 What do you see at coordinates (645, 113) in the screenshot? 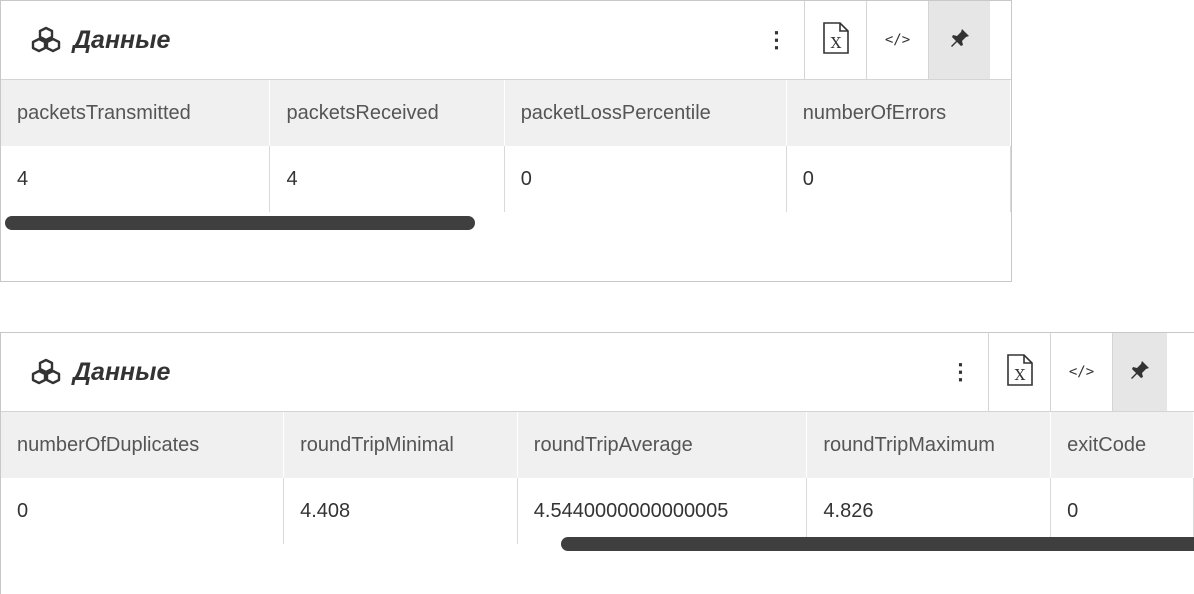
I see `column-header: packetLossPercentile` at bounding box center [645, 113].